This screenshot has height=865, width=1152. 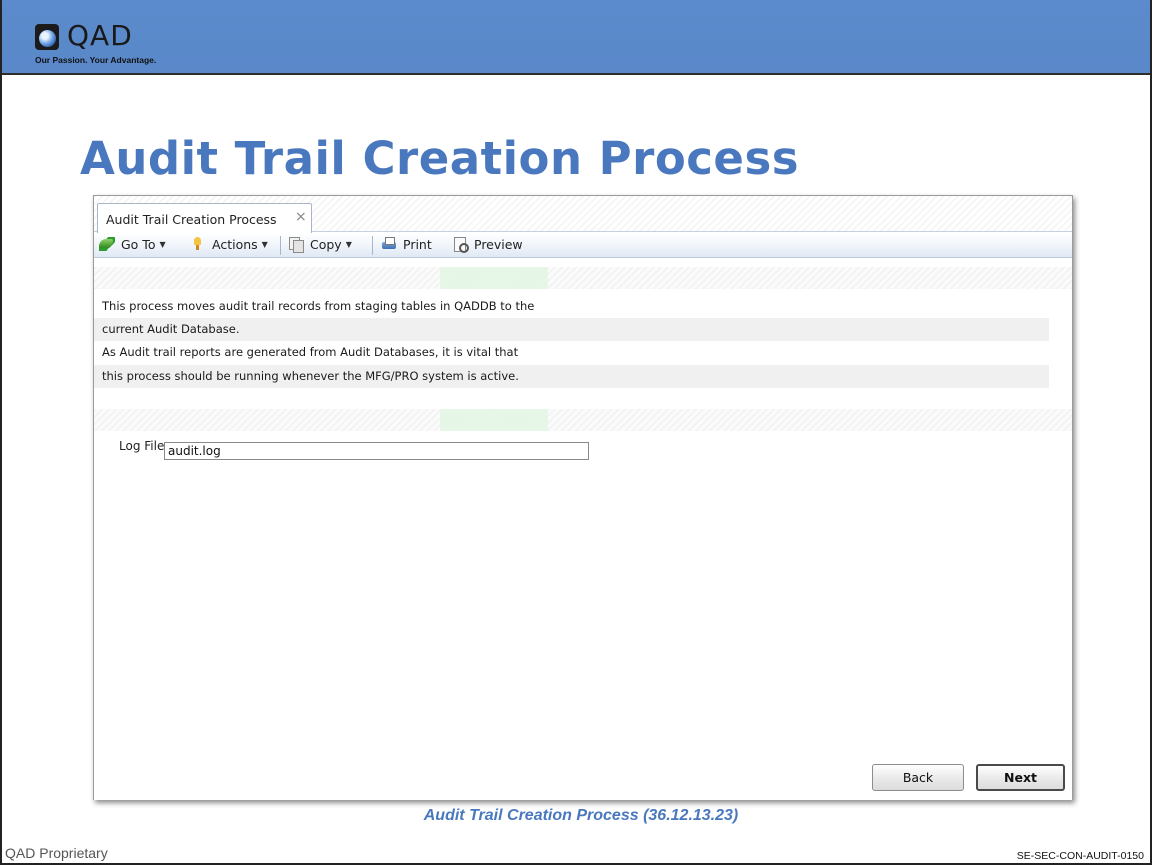 What do you see at coordinates (1080, 856) in the screenshot?
I see `footer-slide-id: SE-SEC-CON-AUDIT-0150` at bounding box center [1080, 856].